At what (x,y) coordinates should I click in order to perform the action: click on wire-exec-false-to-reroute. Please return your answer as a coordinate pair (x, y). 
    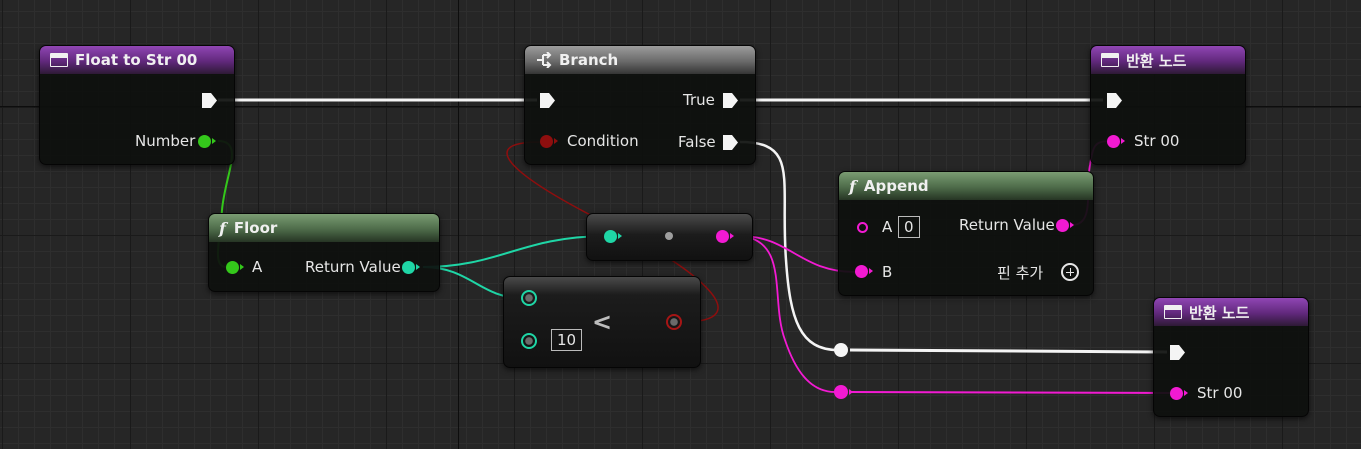
    Looking at the image, I should click on (789, 246).